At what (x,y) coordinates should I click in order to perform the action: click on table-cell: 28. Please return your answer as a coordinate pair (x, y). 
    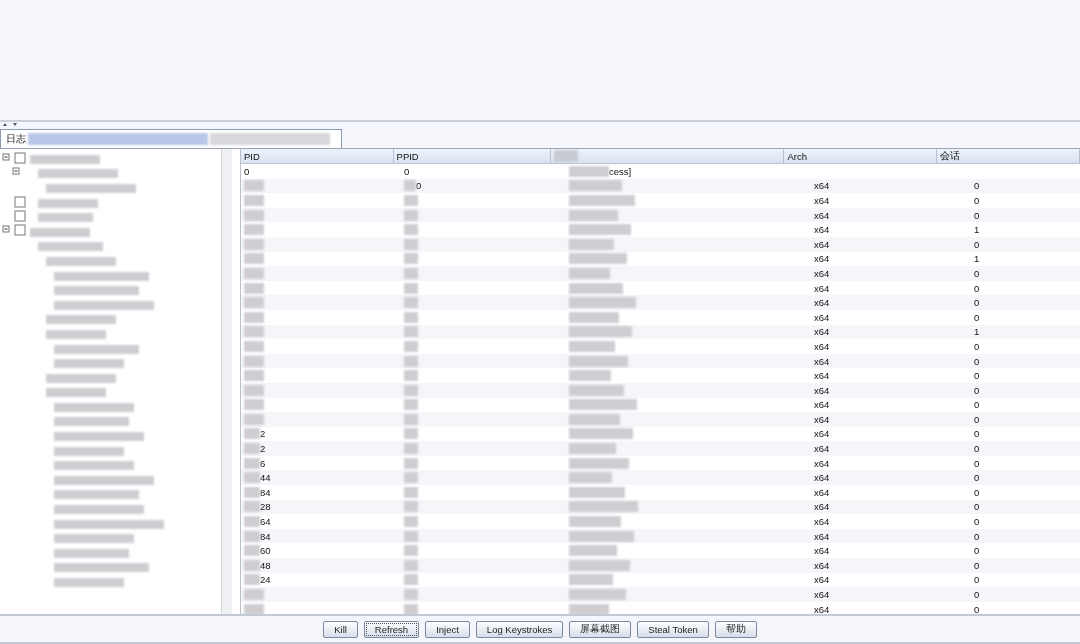
    Looking at the image, I should click on (265, 507).